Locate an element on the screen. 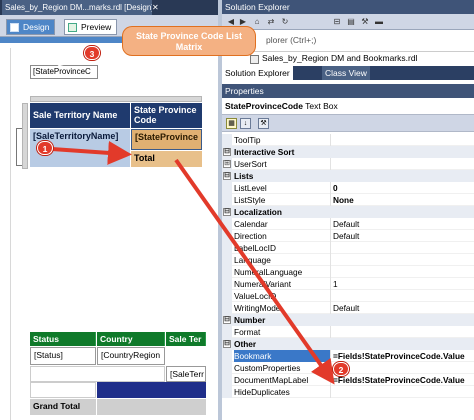 Image resolution: width=474 pixels, height=420 pixels. property-row: ToolTip is located at coordinates (348, 140).